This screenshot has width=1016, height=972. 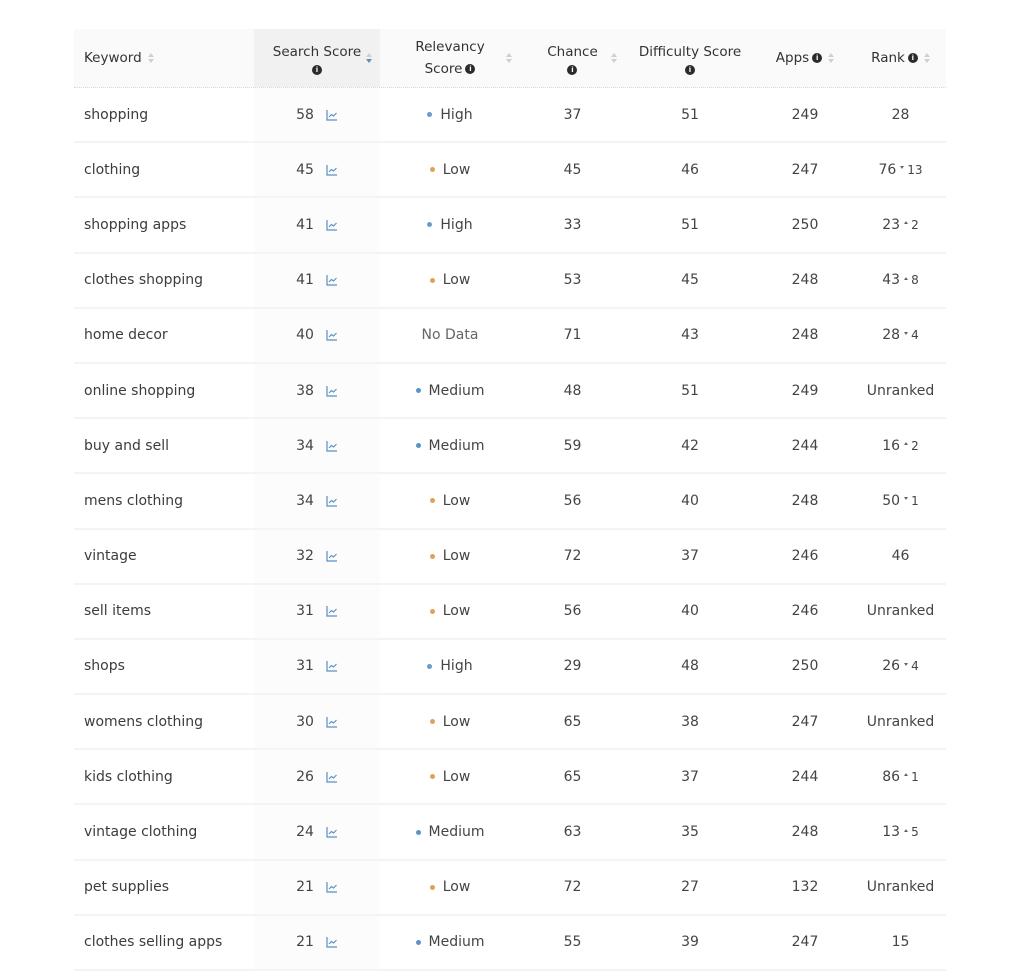 I want to click on keyword-text: vintage, so click(x=110, y=556).